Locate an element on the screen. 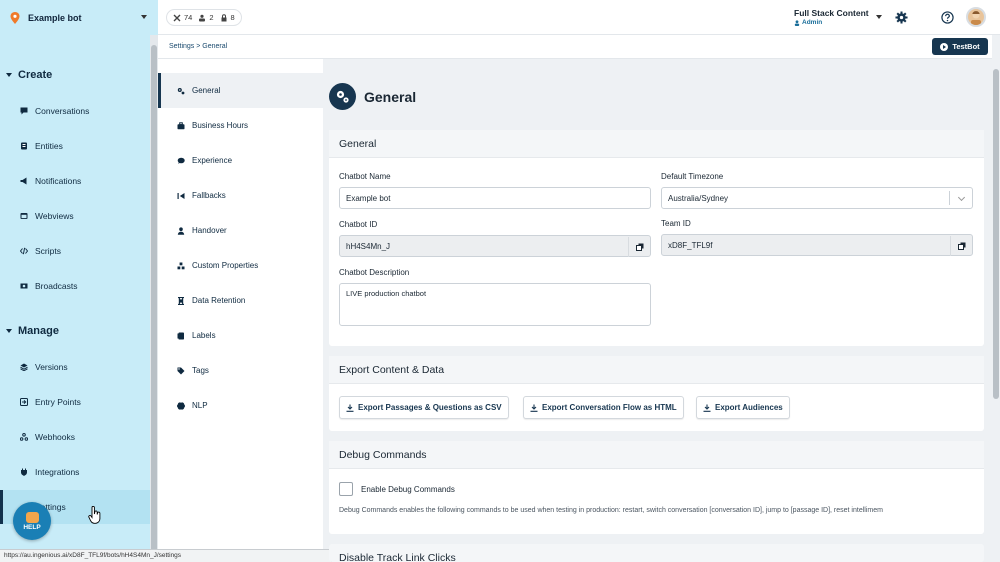 The height and width of the screenshot is (562, 1000). chatbot-name-input: Example bot is located at coordinates (495, 198).